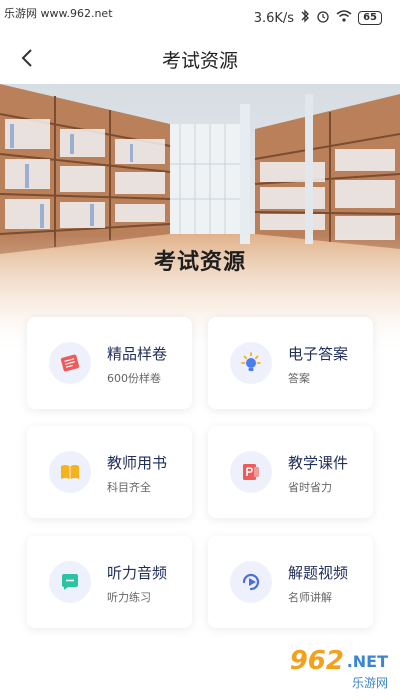 The height and width of the screenshot is (700, 400). What do you see at coordinates (299, 378) in the screenshot?
I see `card-subtitle: 答案` at bounding box center [299, 378].